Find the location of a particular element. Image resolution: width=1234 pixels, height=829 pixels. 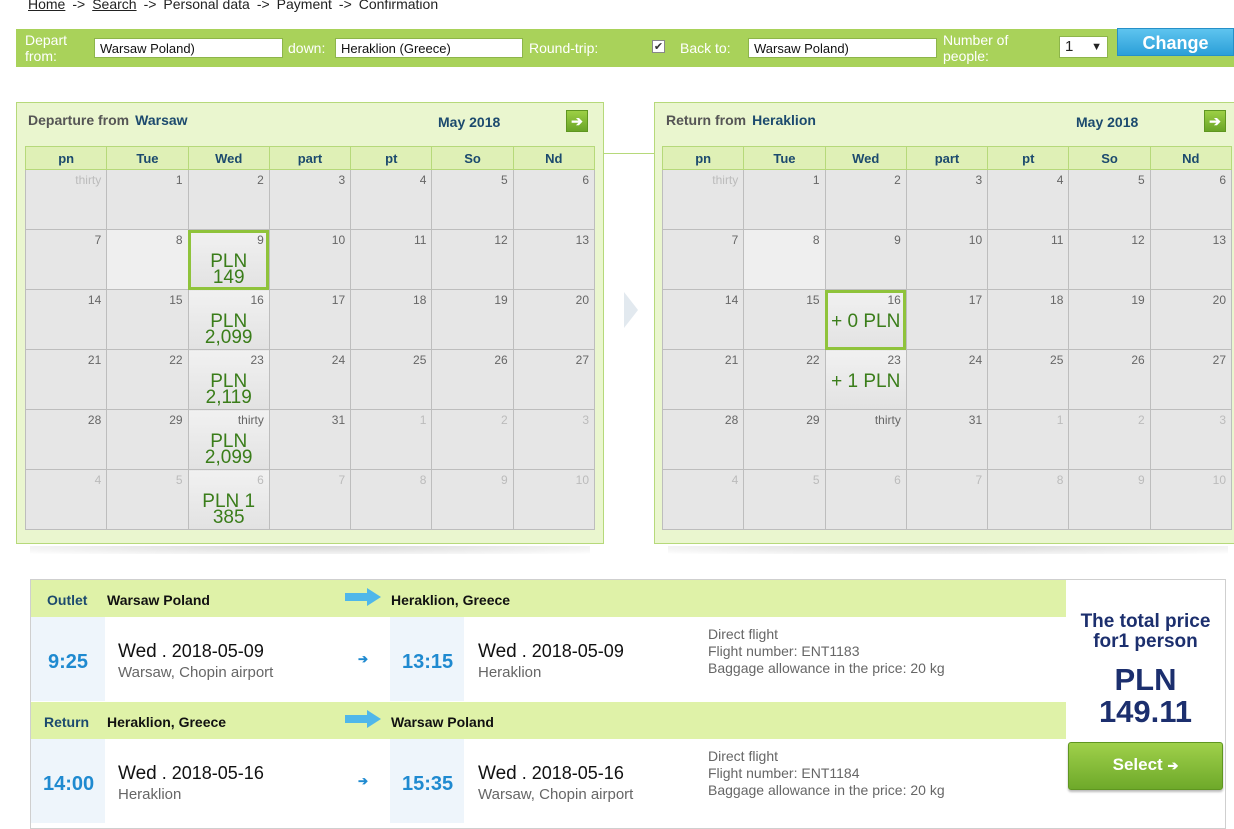

day-number: 20 is located at coordinates (582, 300).